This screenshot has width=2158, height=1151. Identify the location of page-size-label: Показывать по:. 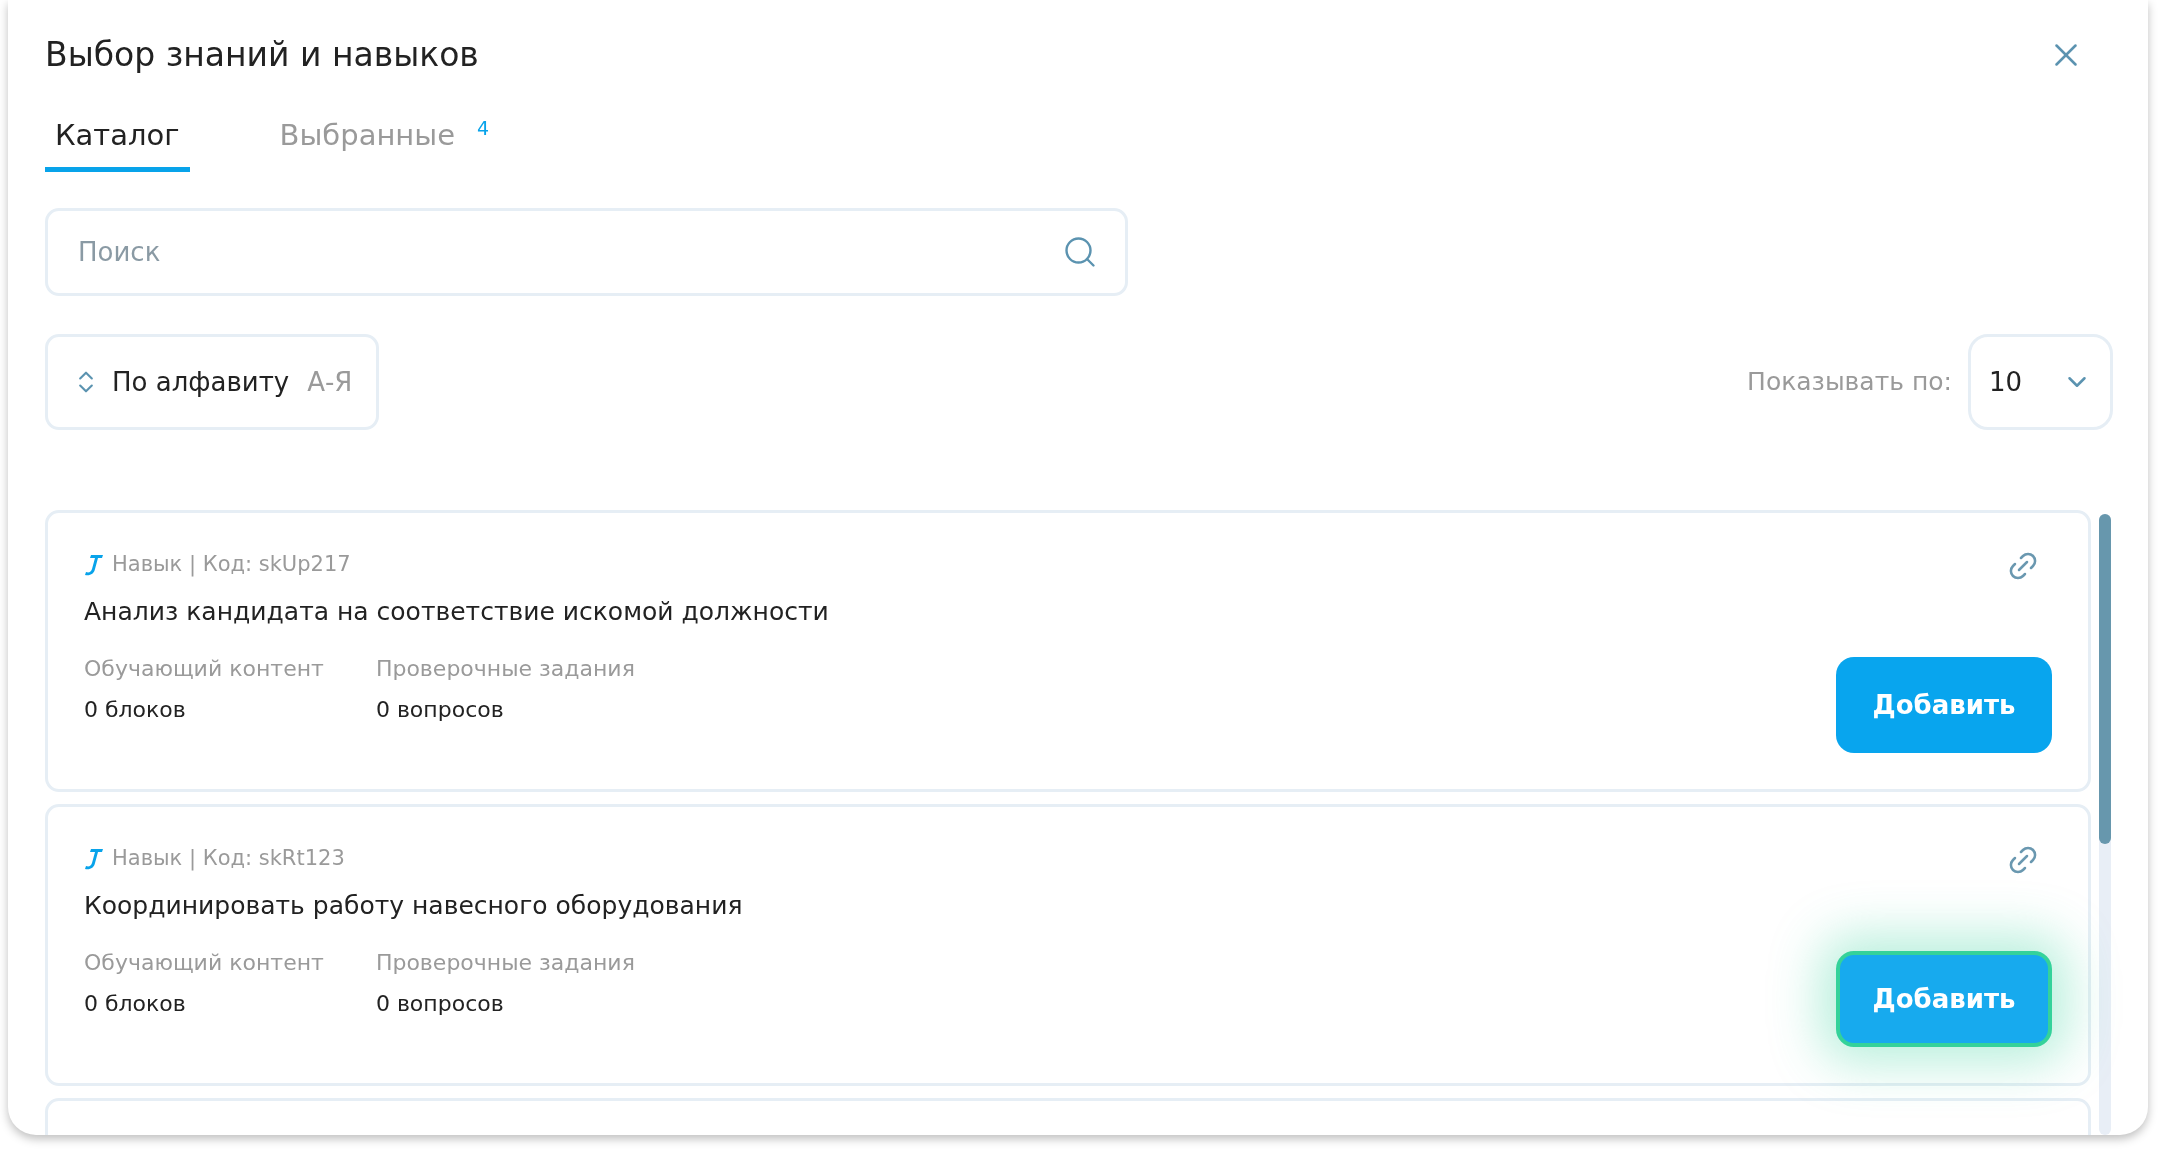
(1849, 382).